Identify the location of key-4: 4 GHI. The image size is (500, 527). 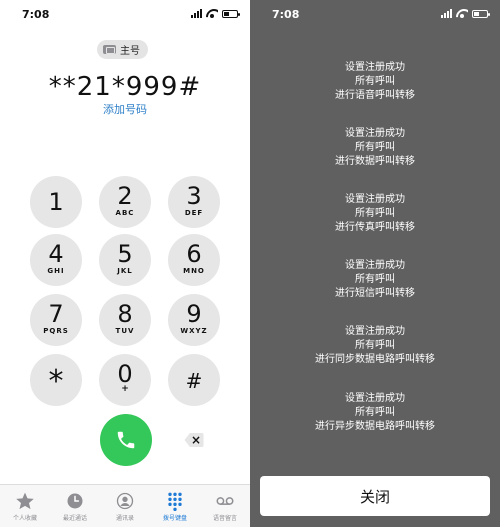
(56, 260).